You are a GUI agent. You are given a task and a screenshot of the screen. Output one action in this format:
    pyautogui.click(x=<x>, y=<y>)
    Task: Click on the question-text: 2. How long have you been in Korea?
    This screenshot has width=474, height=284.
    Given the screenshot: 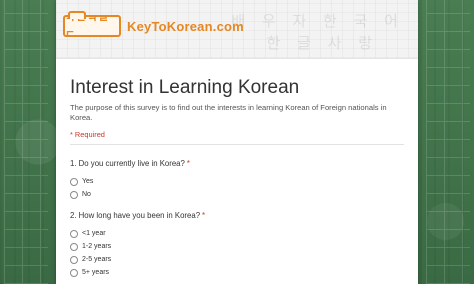 What is the action you would take?
    pyautogui.click(x=135, y=215)
    